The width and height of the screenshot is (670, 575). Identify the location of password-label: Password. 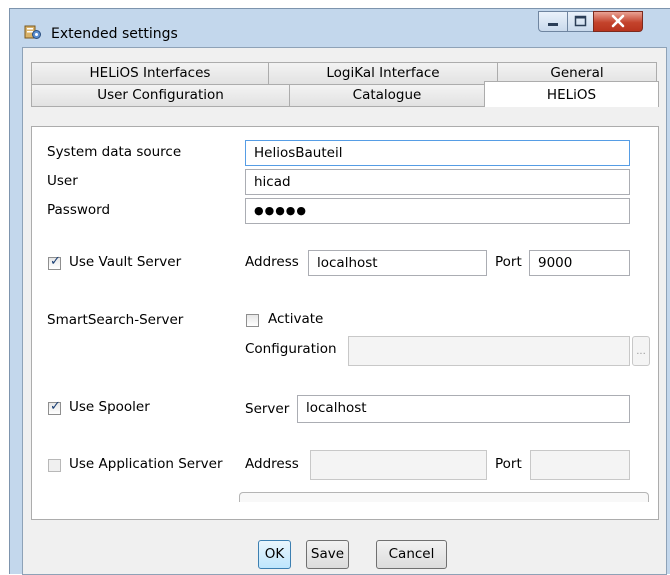
(79, 210).